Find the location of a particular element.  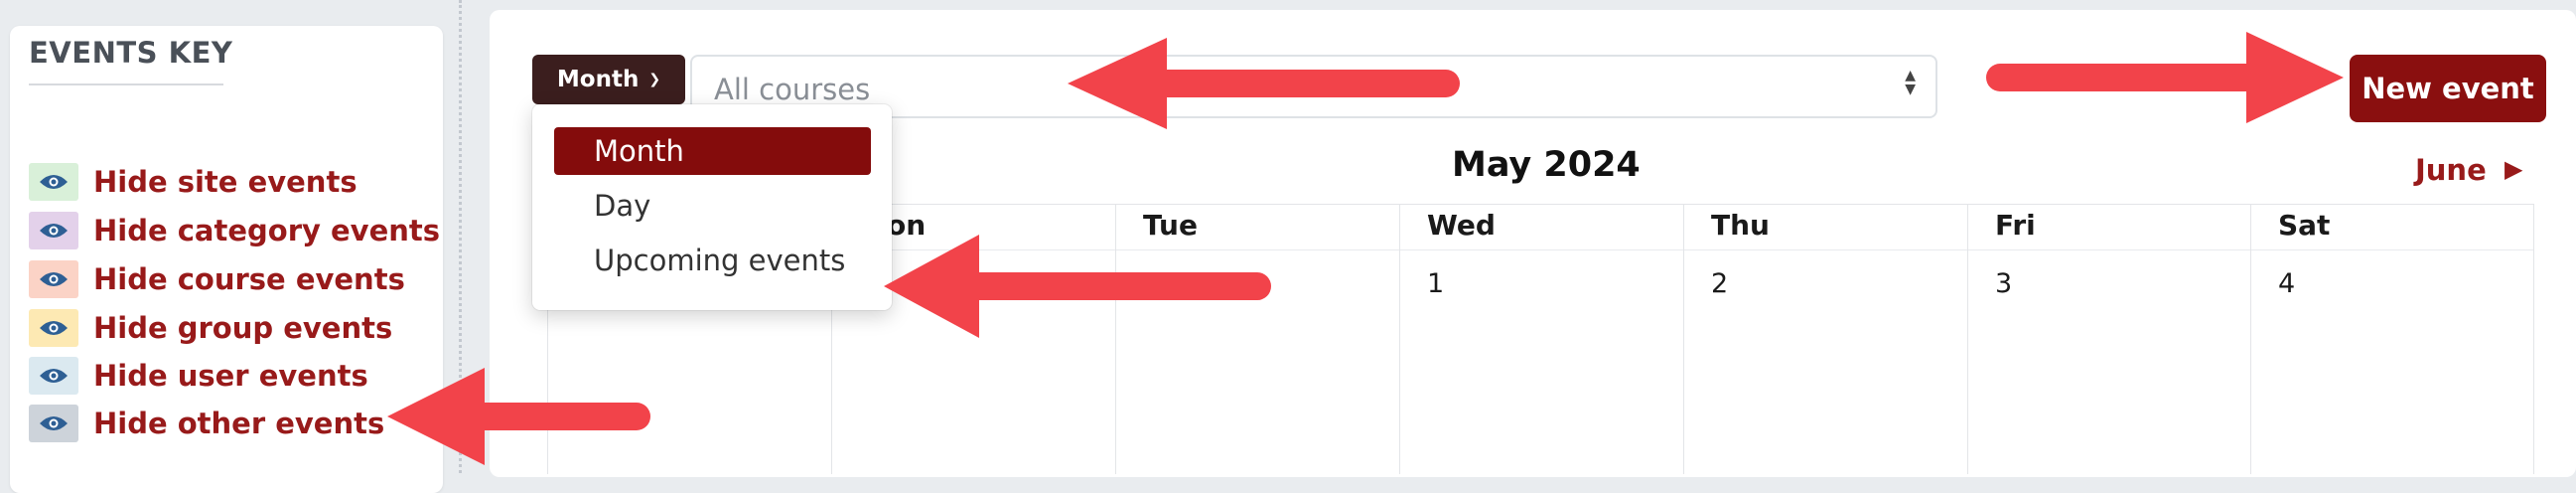

menu-item-month: Month is located at coordinates (713, 151).